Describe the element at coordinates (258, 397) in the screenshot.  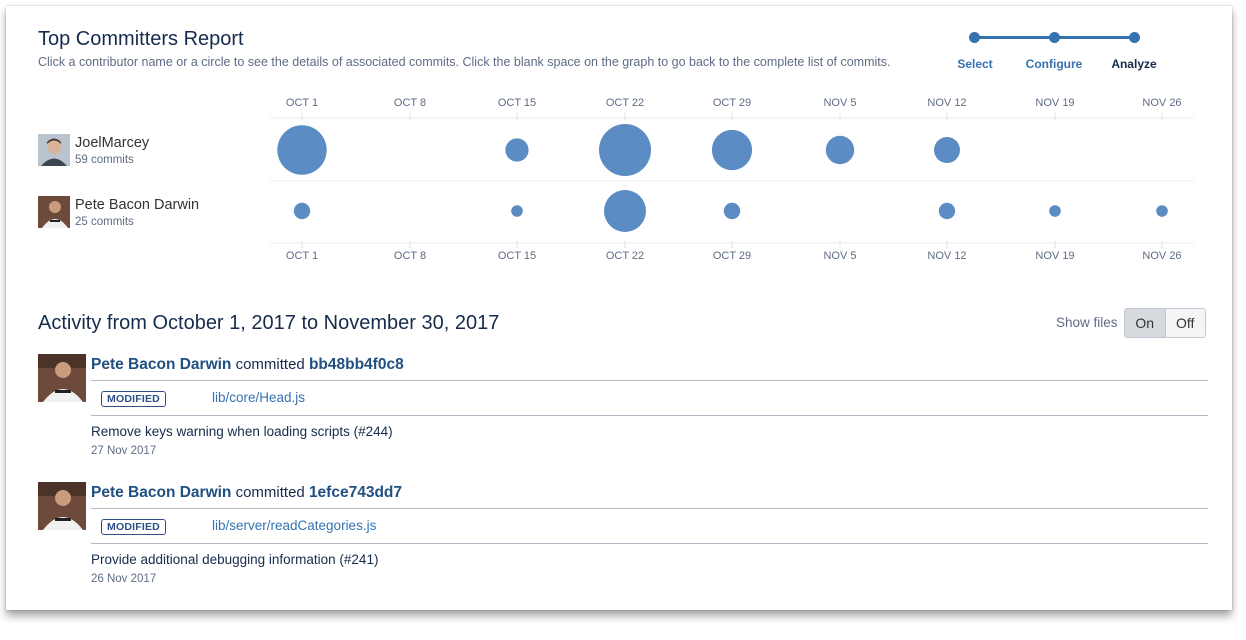
I see `file-link: lib/core/Head.js` at that location.